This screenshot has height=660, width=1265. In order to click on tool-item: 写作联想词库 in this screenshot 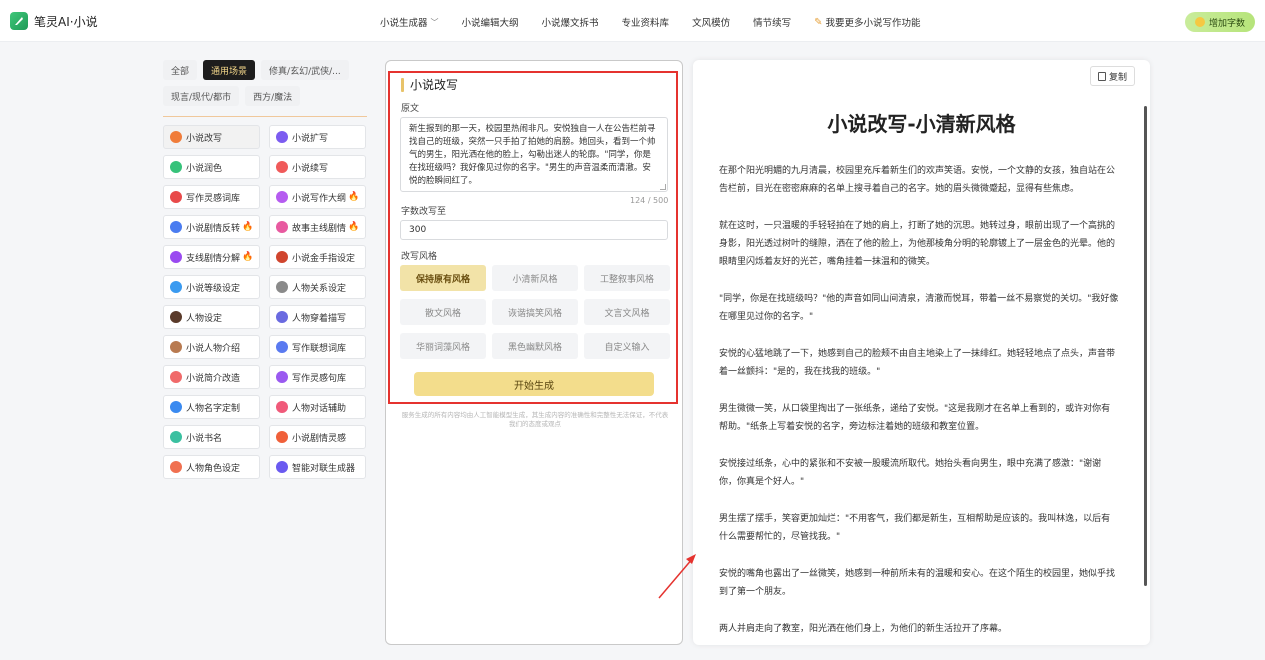, I will do `click(317, 347)`.